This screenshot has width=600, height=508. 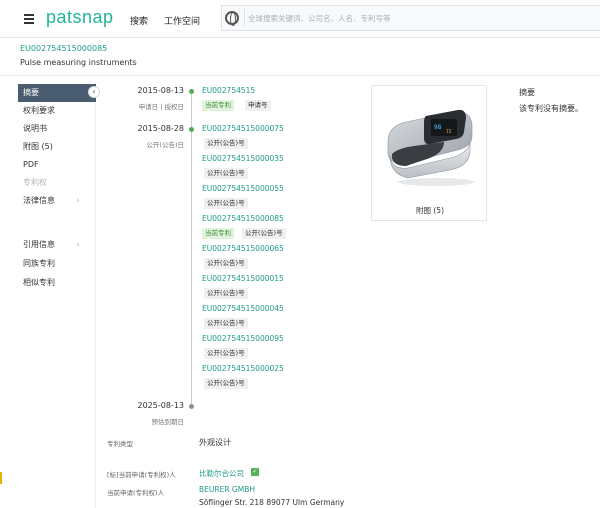 I want to click on drawing-caption: 附图 (5), so click(x=429, y=210).